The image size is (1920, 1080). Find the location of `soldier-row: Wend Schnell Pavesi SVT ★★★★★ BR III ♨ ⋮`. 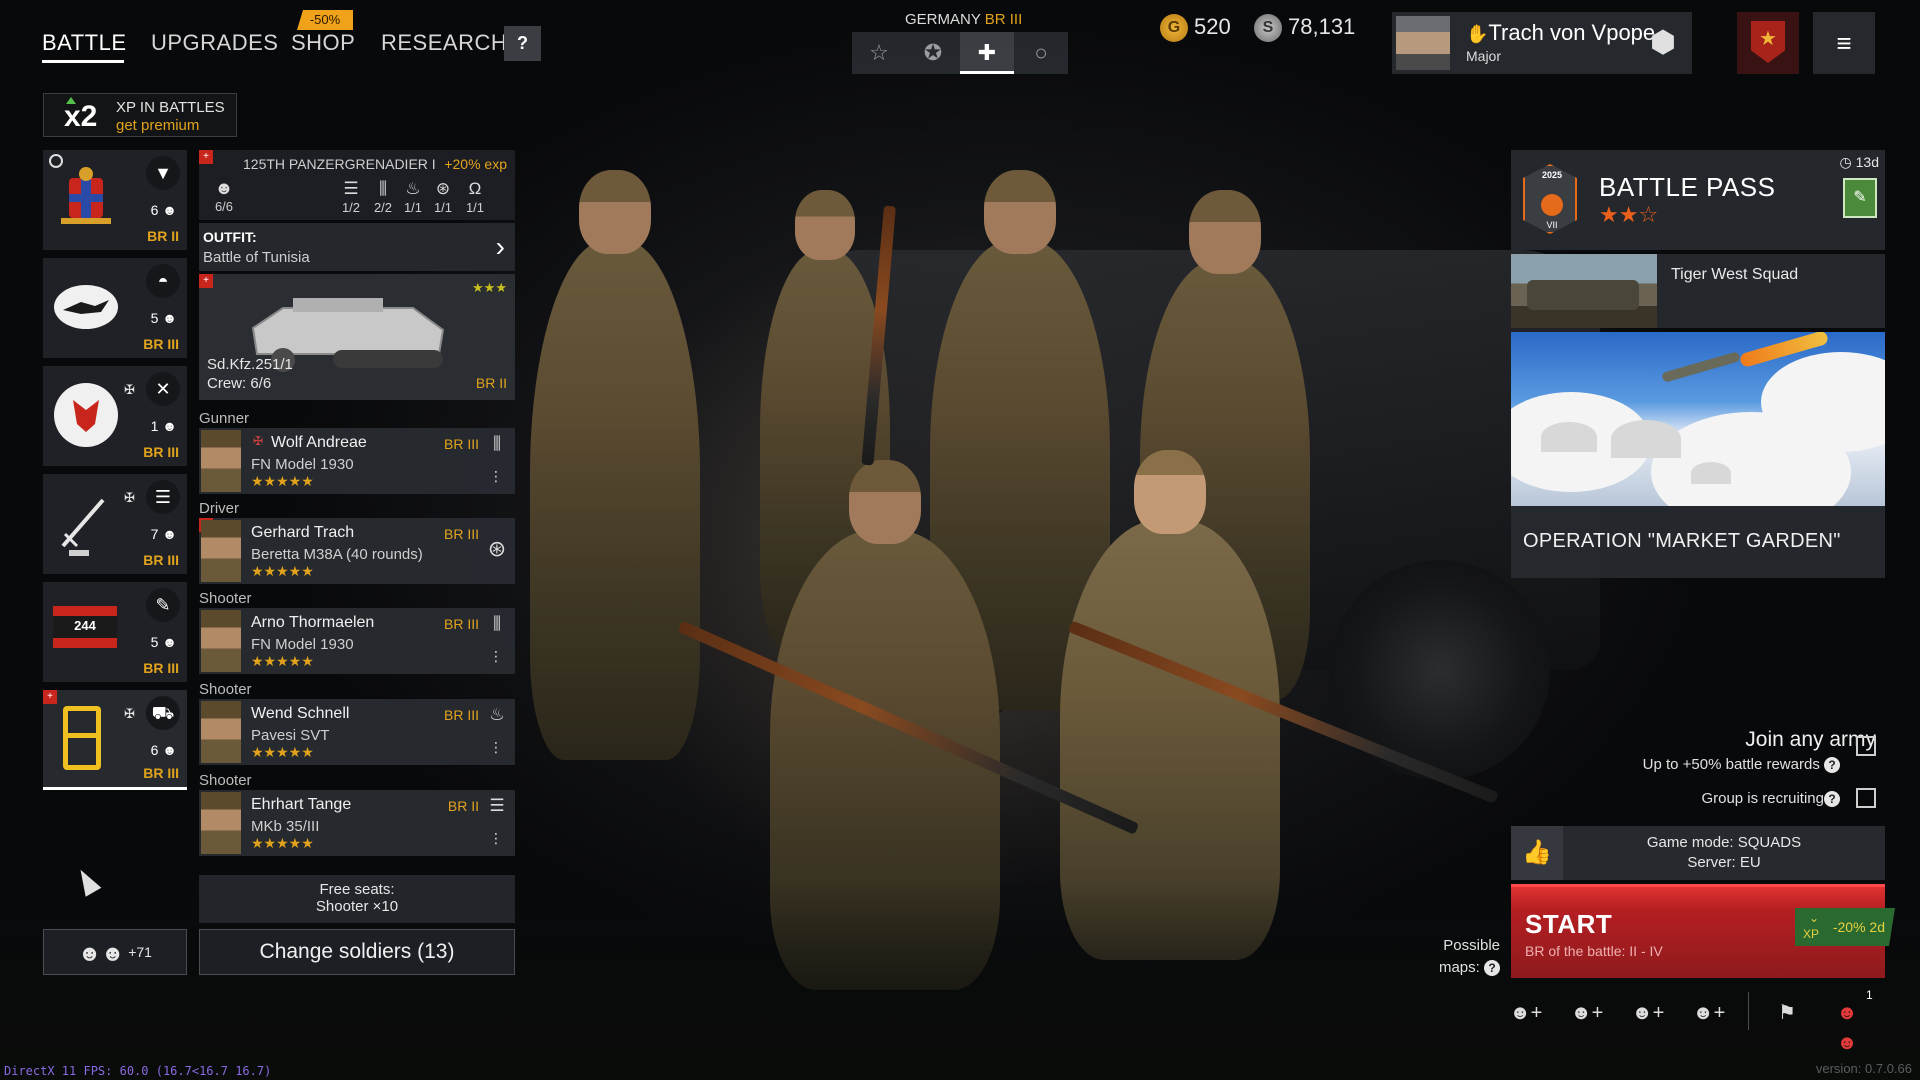

soldier-row: Wend Schnell Pavesi SVT ★★★★★ BR III ♨ ⋮ is located at coordinates (357, 732).